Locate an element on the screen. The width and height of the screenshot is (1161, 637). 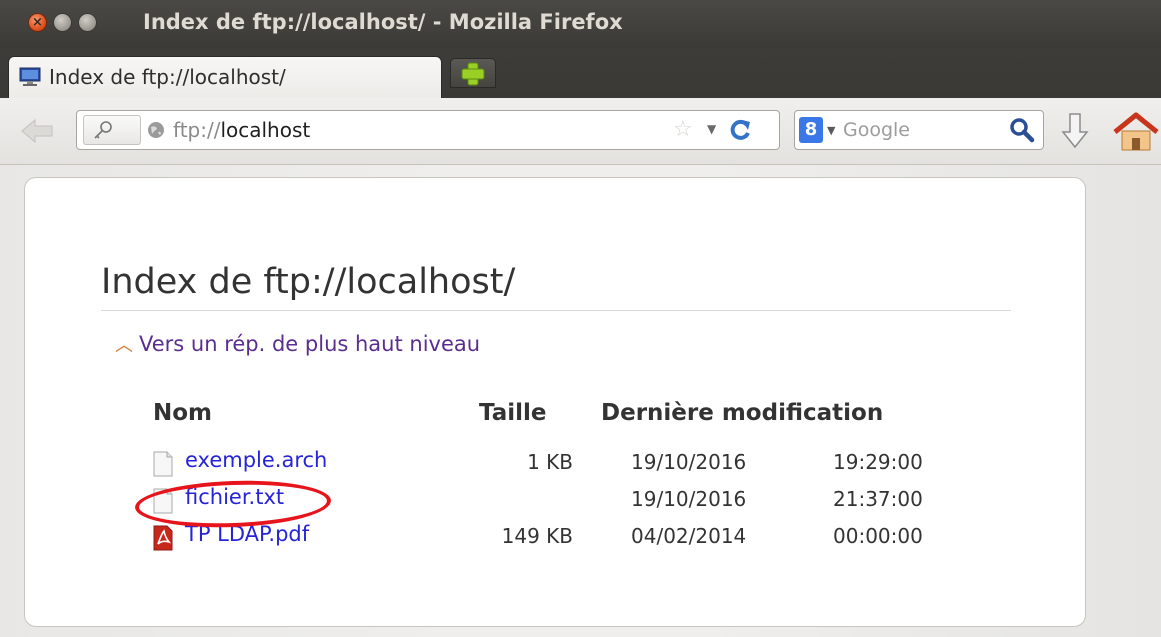
file-size: 149 KB is located at coordinates (537, 536).